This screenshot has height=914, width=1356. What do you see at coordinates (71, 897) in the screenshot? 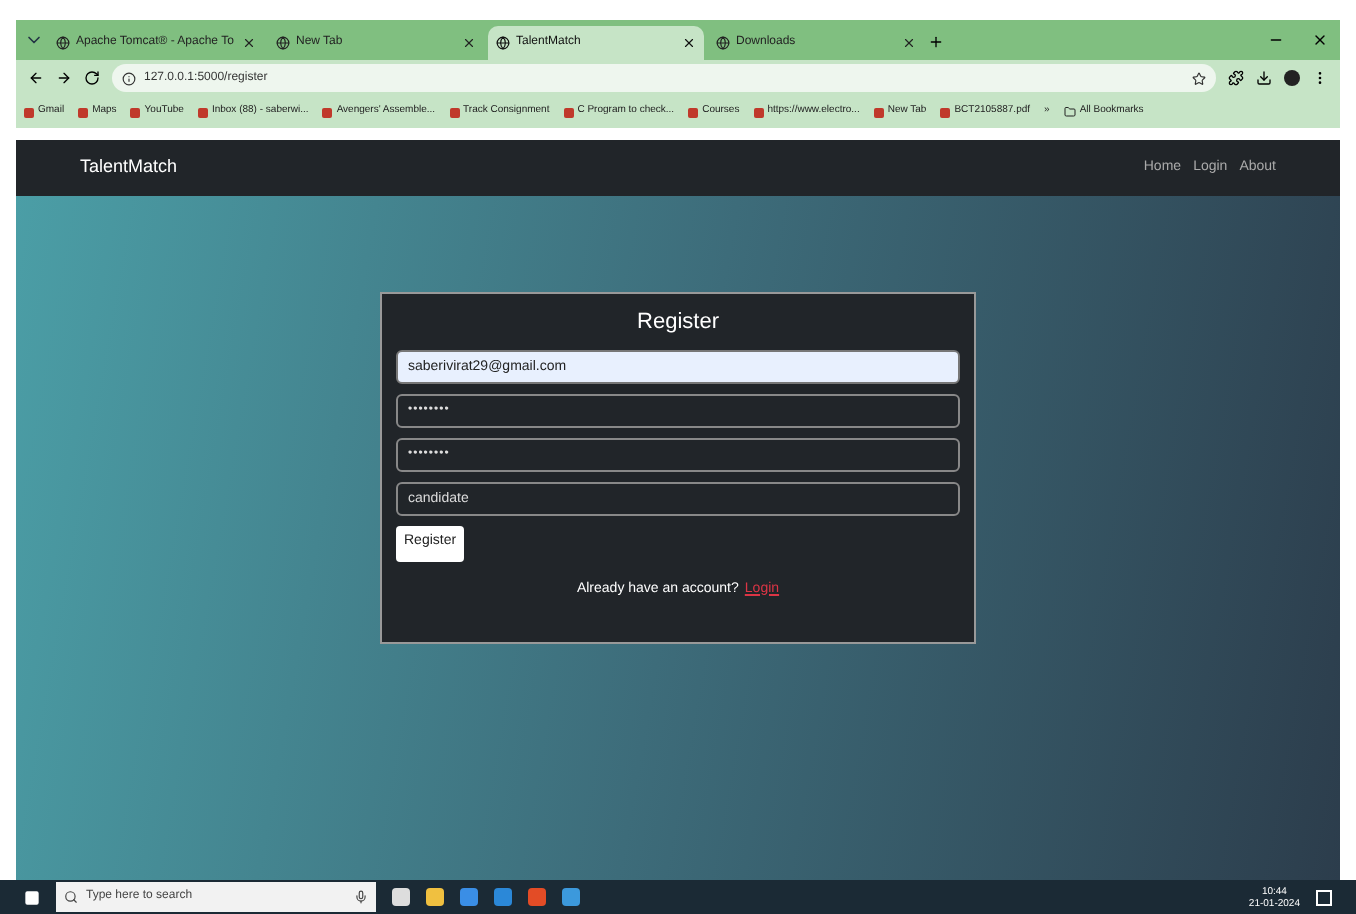
I see `search-icon` at bounding box center [71, 897].